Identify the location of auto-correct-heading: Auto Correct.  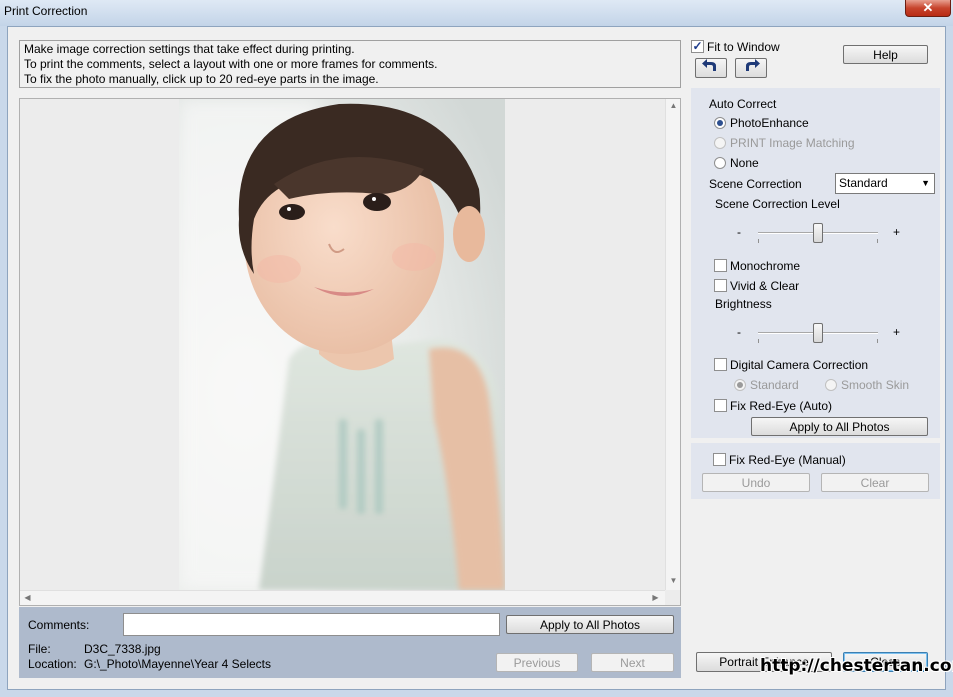
(743, 104).